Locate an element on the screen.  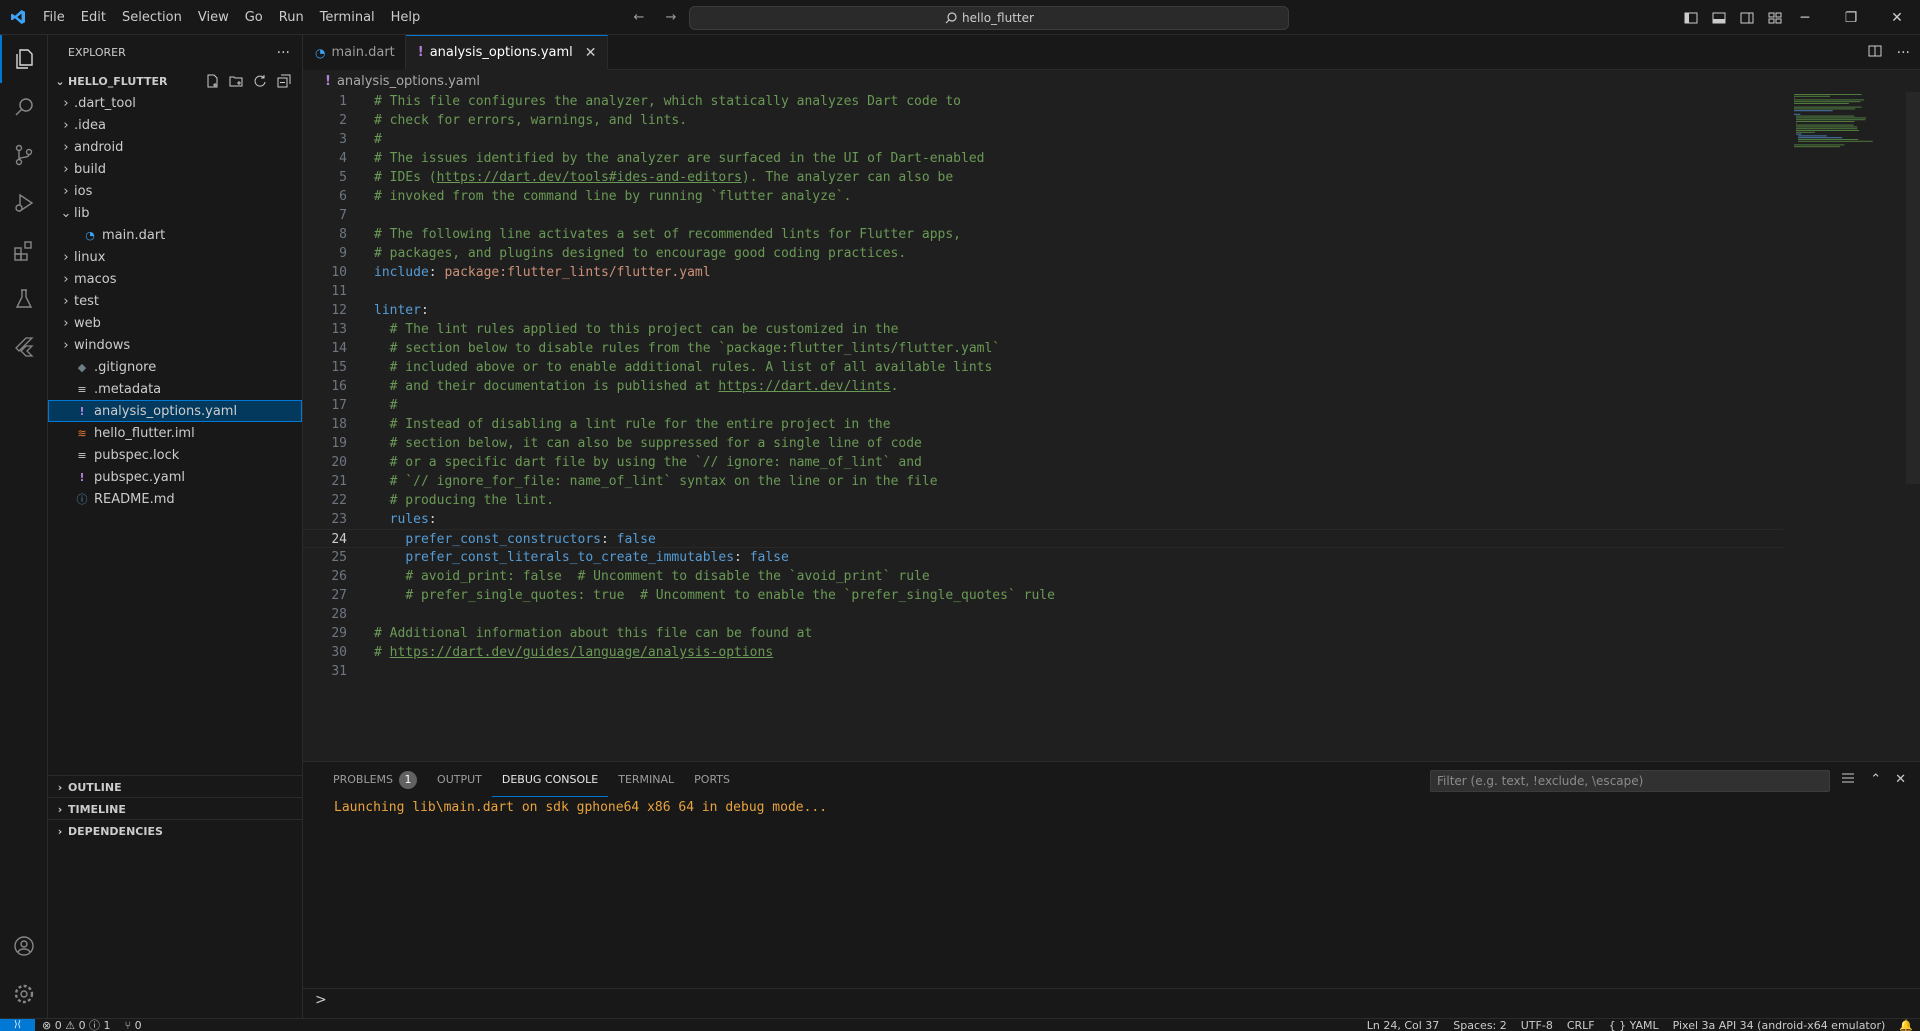
tree-folder: › android is located at coordinates (175, 147).